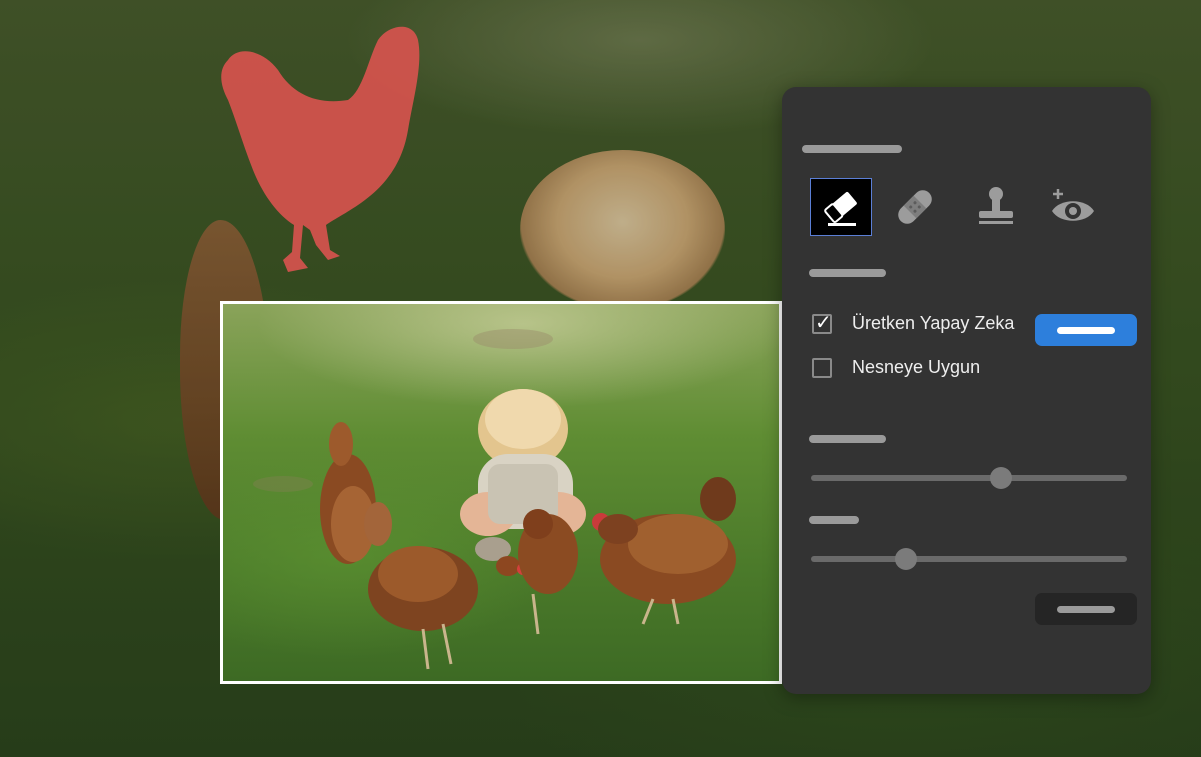  I want to click on hen-center-right, so click(548, 572).